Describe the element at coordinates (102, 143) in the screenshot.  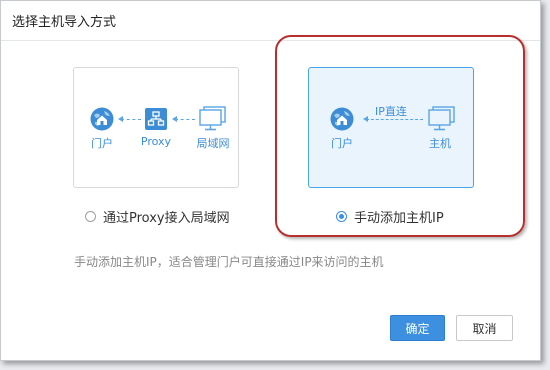
I see `node-label-portal: 门户` at that location.